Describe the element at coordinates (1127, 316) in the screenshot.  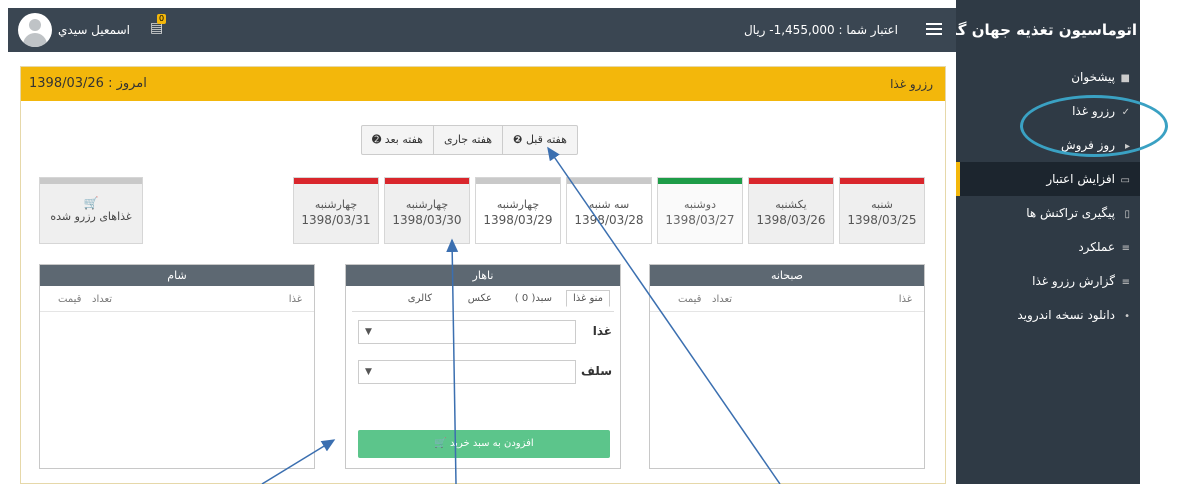
I see `android-icon: •` at that location.